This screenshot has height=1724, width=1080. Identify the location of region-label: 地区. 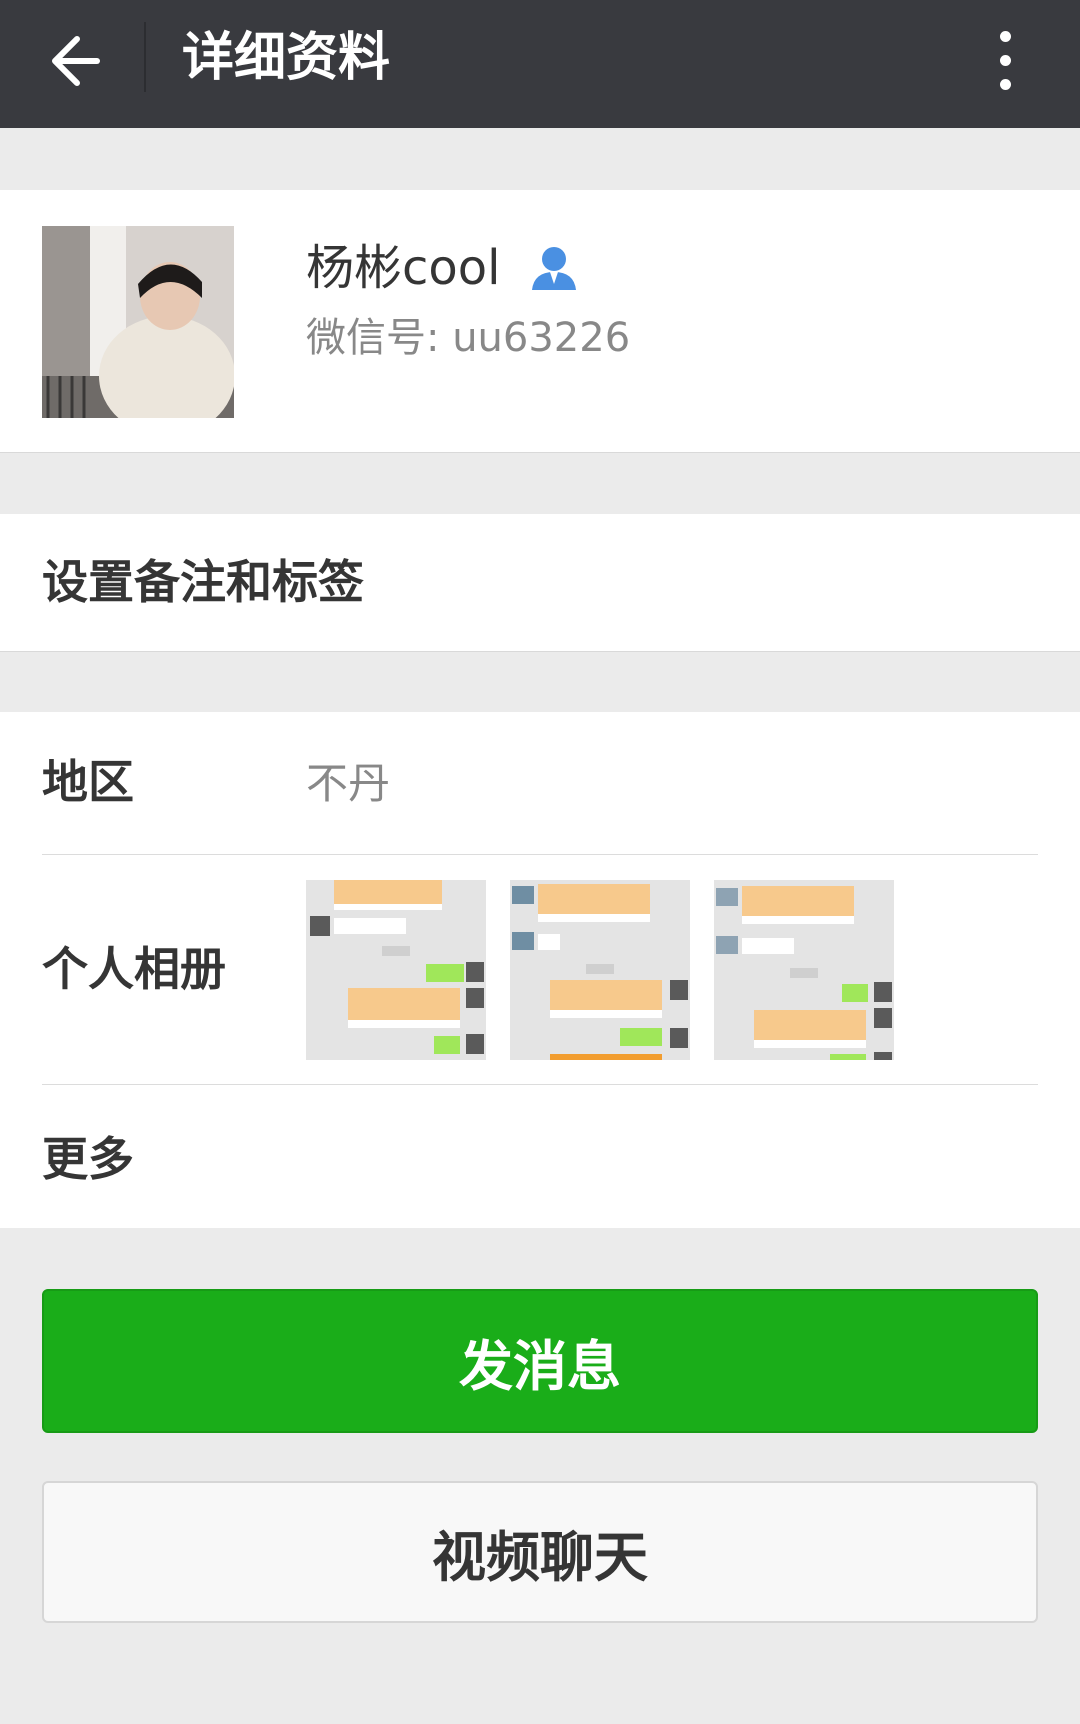
(88, 782).